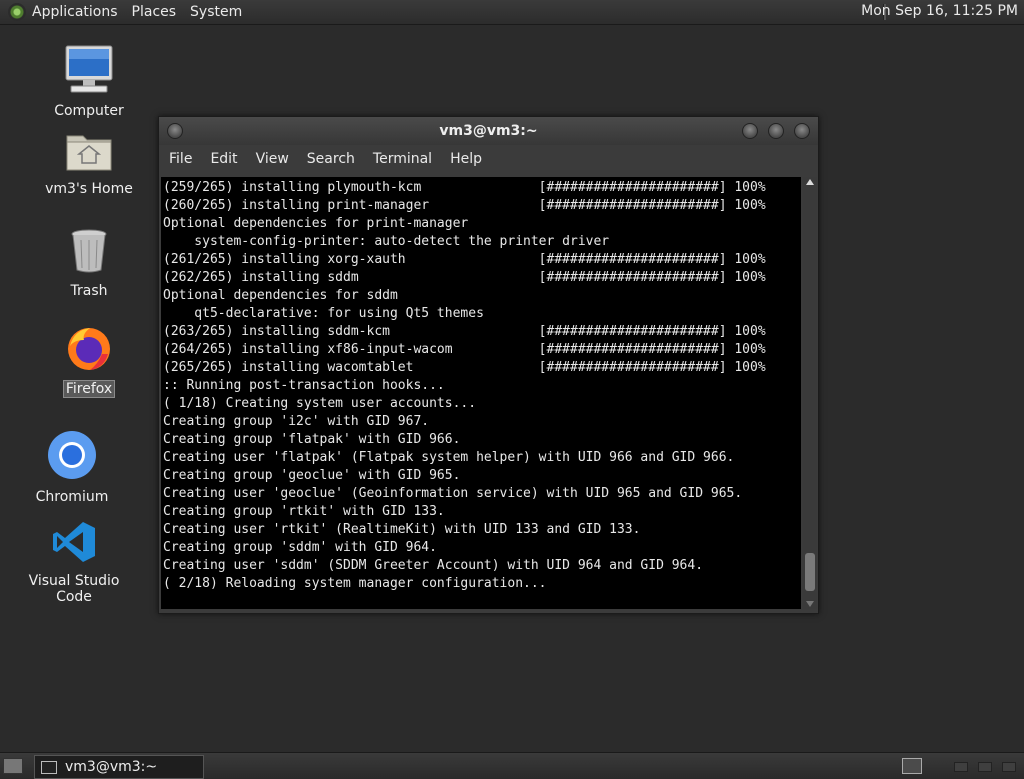 This screenshot has height=779, width=1024. Describe the element at coordinates (111, 767) in the screenshot. I see `taskbar-window-label: vm3@vm3:~` at that location.